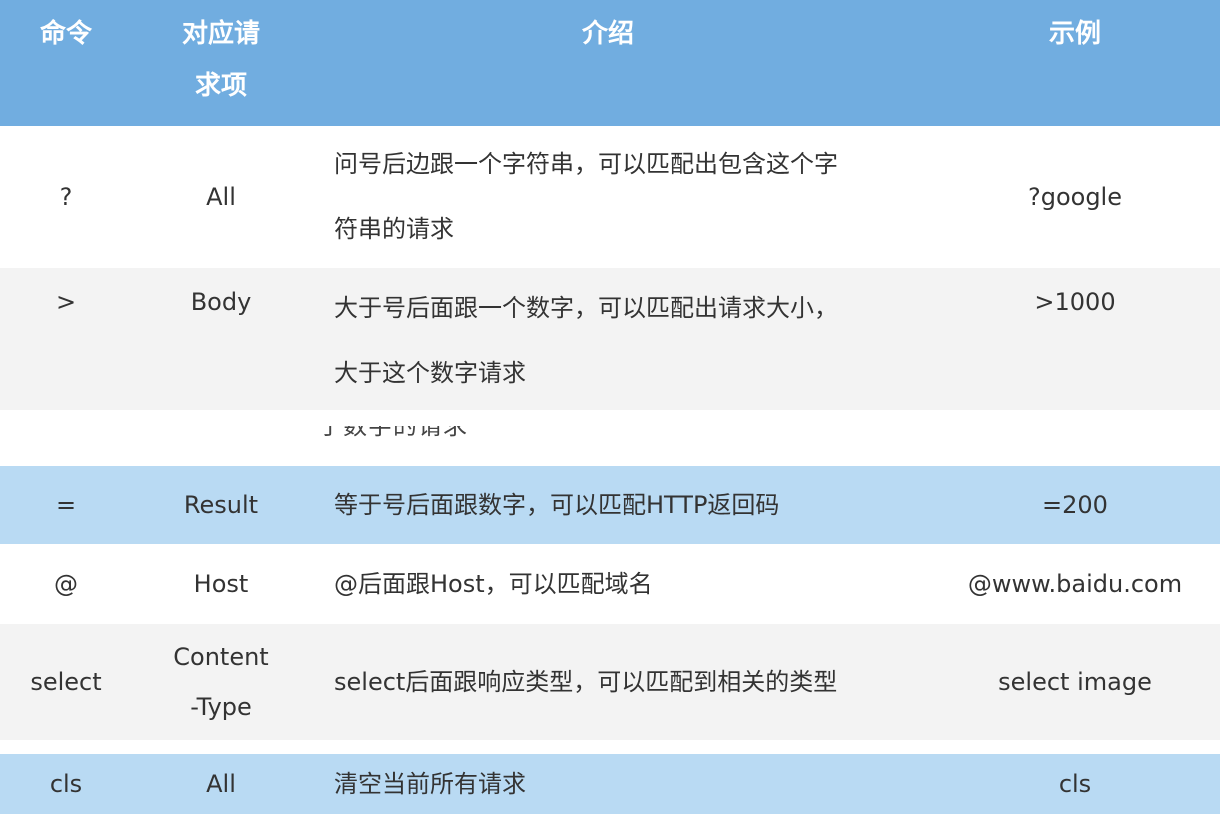 The image size is (1220, 814). I want to click on row-spacer, so click(610, 747).